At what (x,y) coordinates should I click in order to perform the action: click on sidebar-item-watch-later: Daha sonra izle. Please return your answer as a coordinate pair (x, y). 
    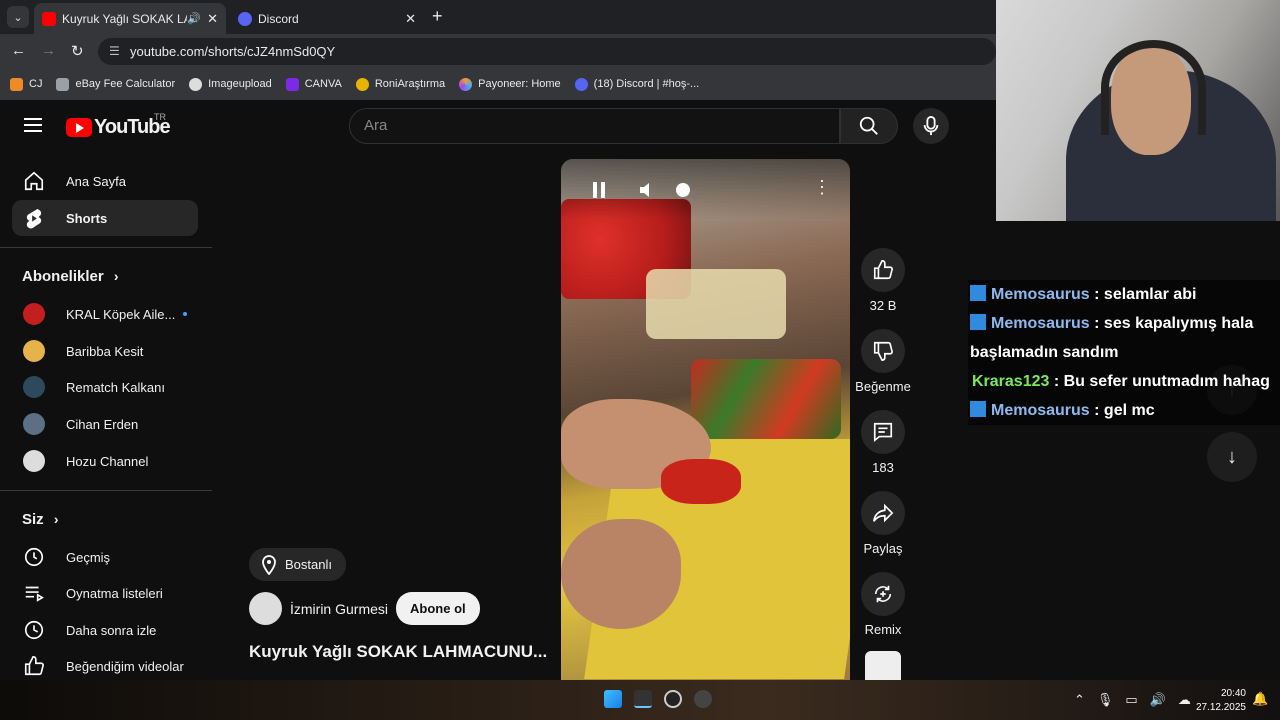
    Looking at the image, I should click on (105, 630).